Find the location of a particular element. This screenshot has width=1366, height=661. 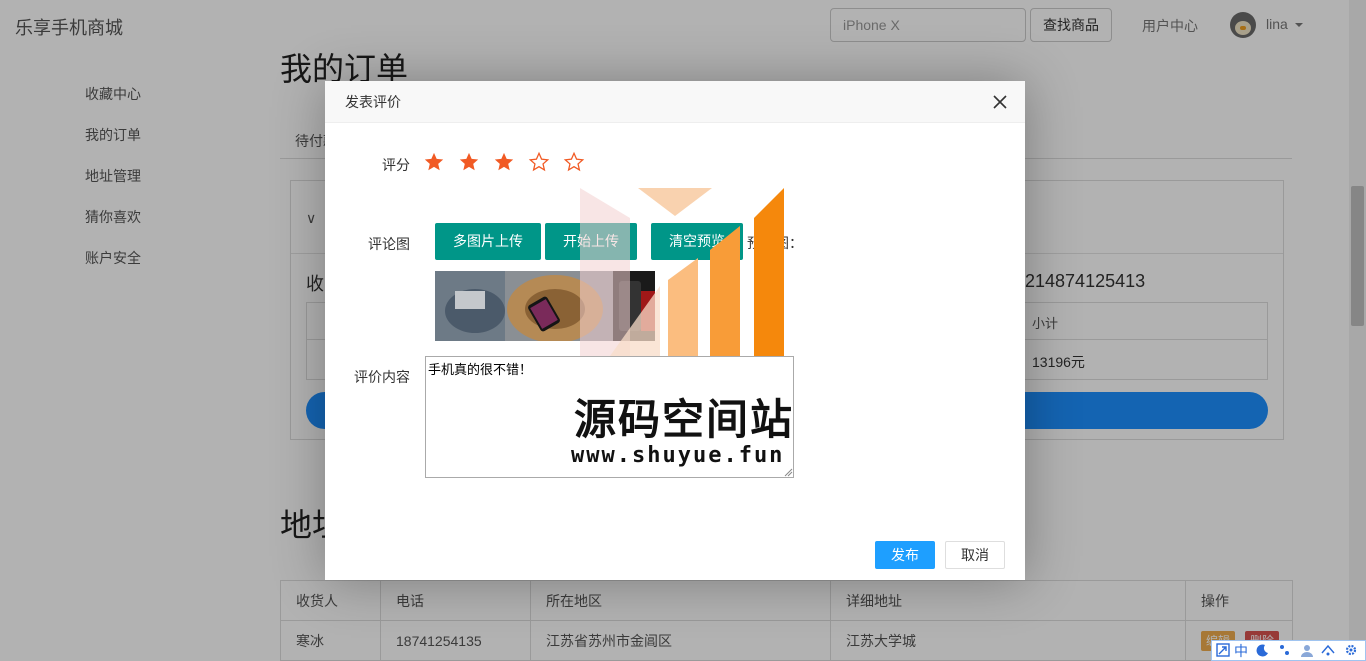

content-label: 评价内容 is located at coordinates (382, 377).